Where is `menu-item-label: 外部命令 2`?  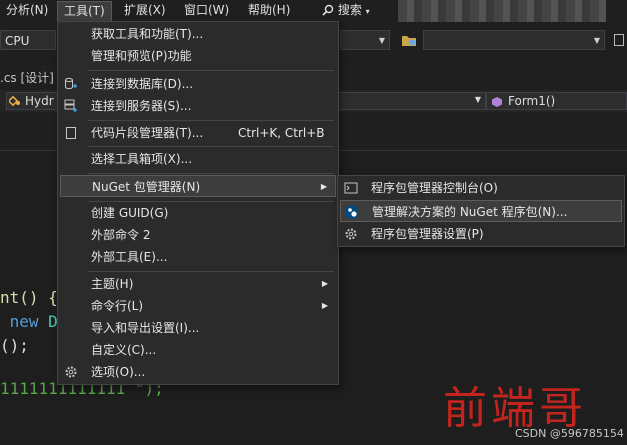 menu-item-label: 外部命令 2 is located at coordinates (121, 235).